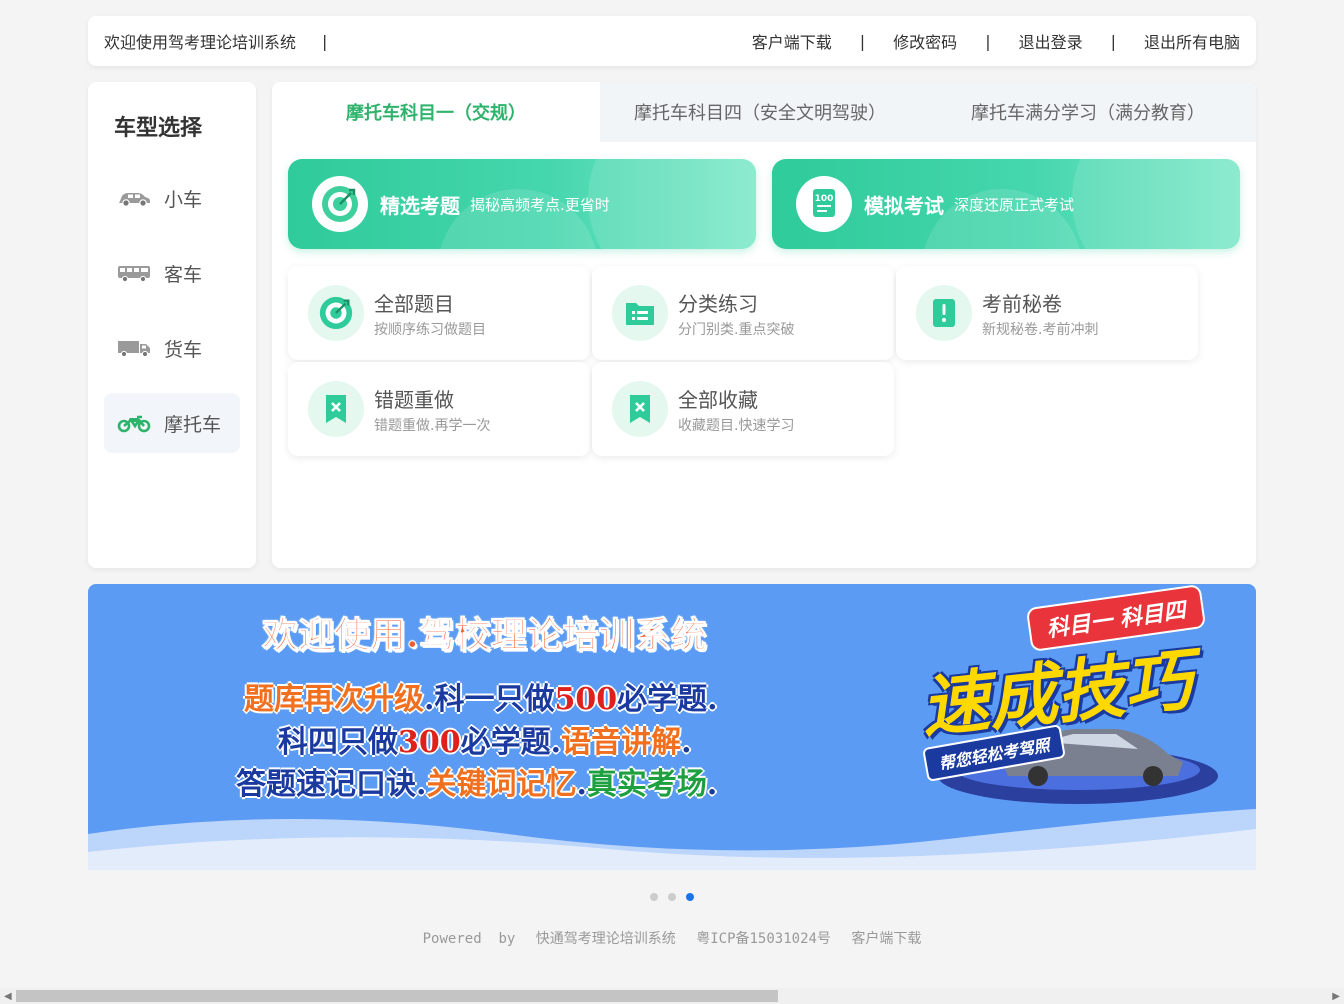  Describe the element at coordinates (183, 274) in the screenshot. I see `vehicle-item-label: 客车` at that location.